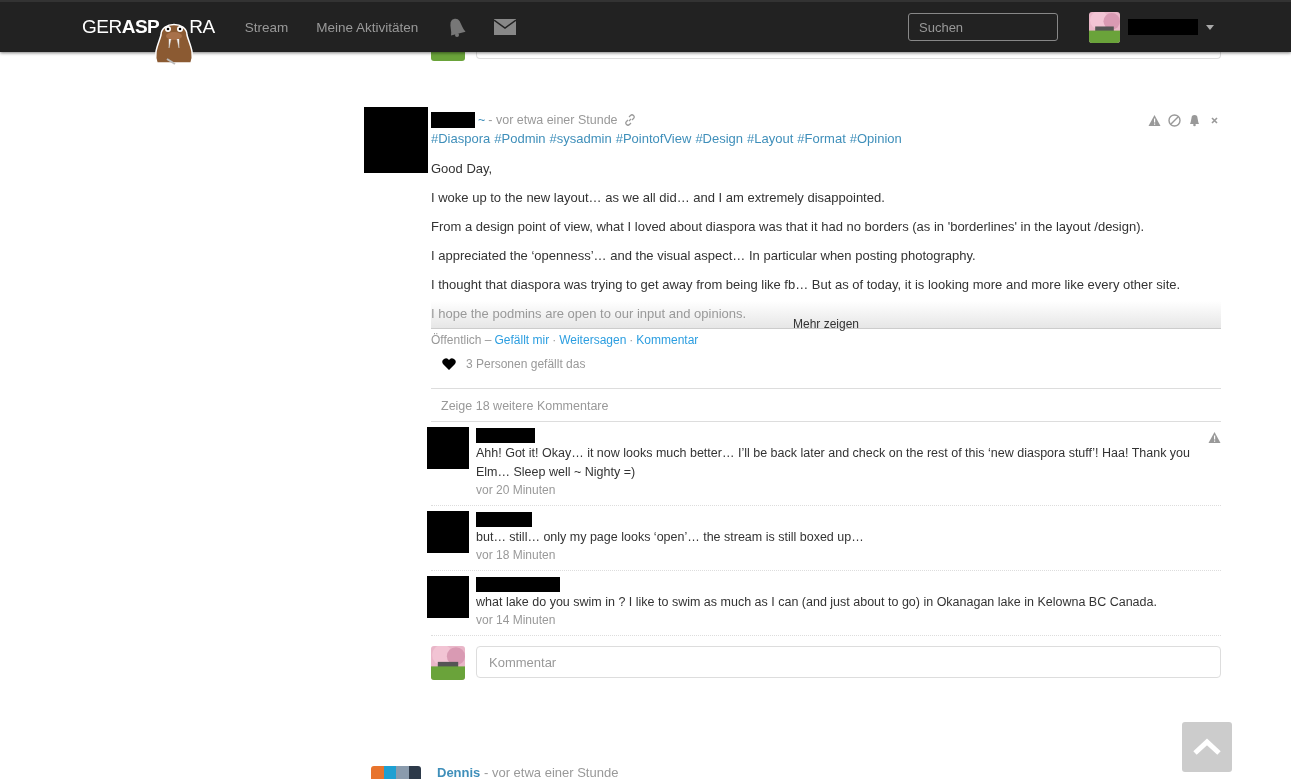  I want to click on scroll-to-top-button, so click(1207, 747).